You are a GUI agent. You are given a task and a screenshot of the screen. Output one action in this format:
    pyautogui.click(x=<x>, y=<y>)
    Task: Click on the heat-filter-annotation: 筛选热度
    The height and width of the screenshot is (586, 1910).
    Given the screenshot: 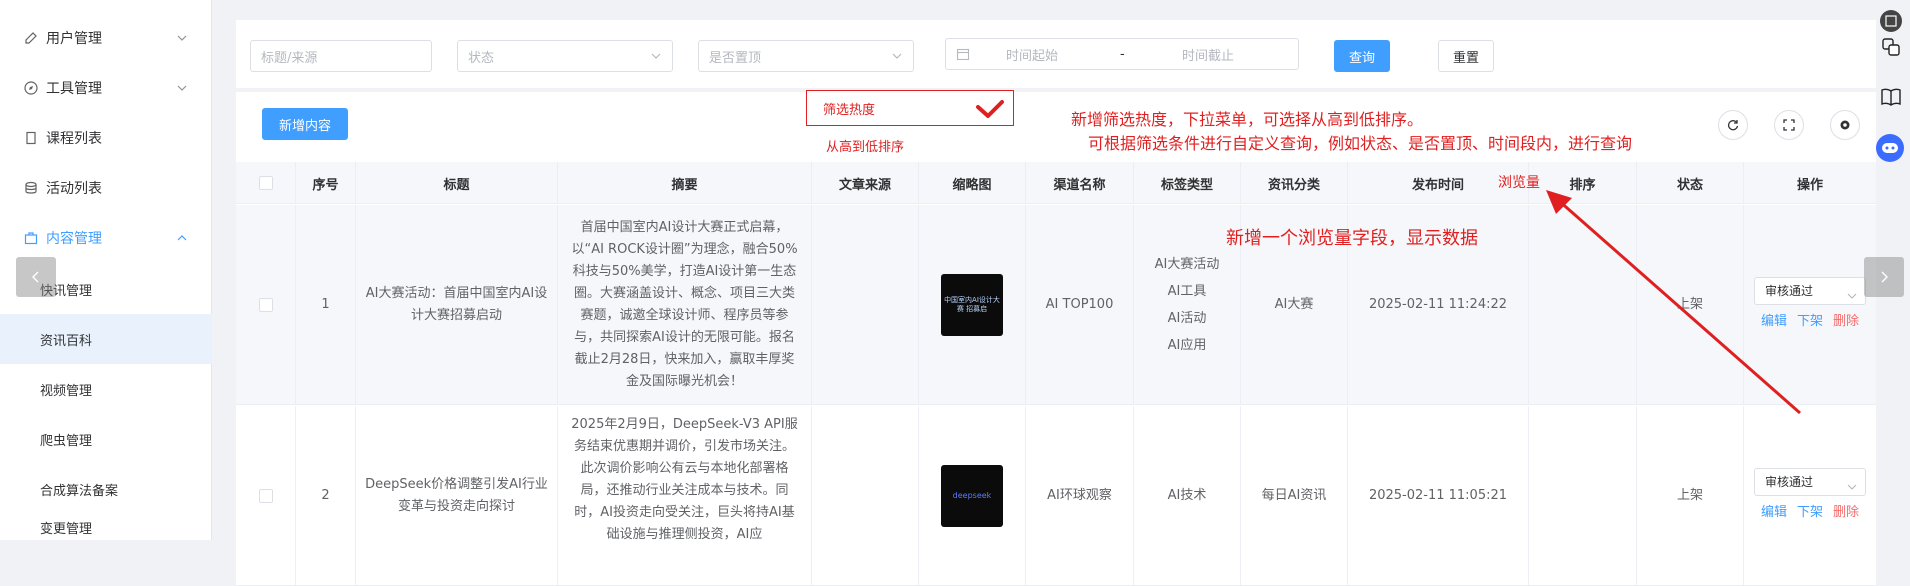 What is the action you would take?
    pyautogui.click(x=910, y=108)
    